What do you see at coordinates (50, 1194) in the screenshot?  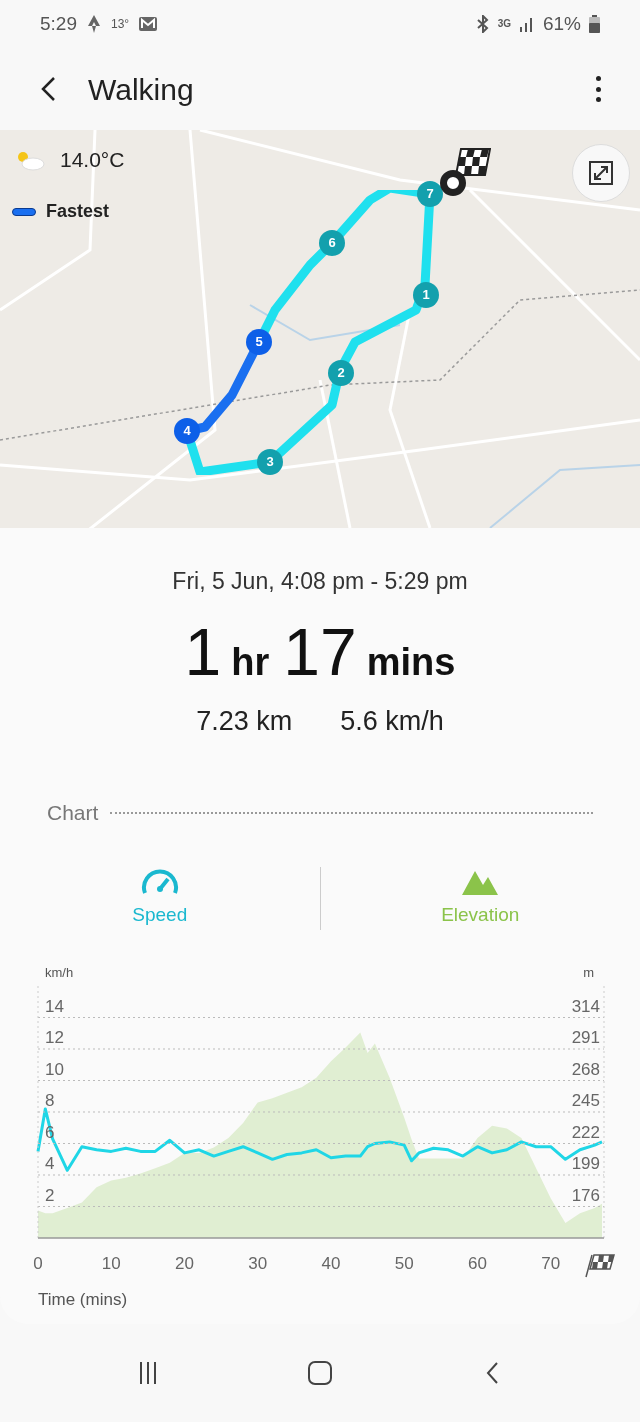 I see `axis-label: 2` at bounding box center [50, 1194].